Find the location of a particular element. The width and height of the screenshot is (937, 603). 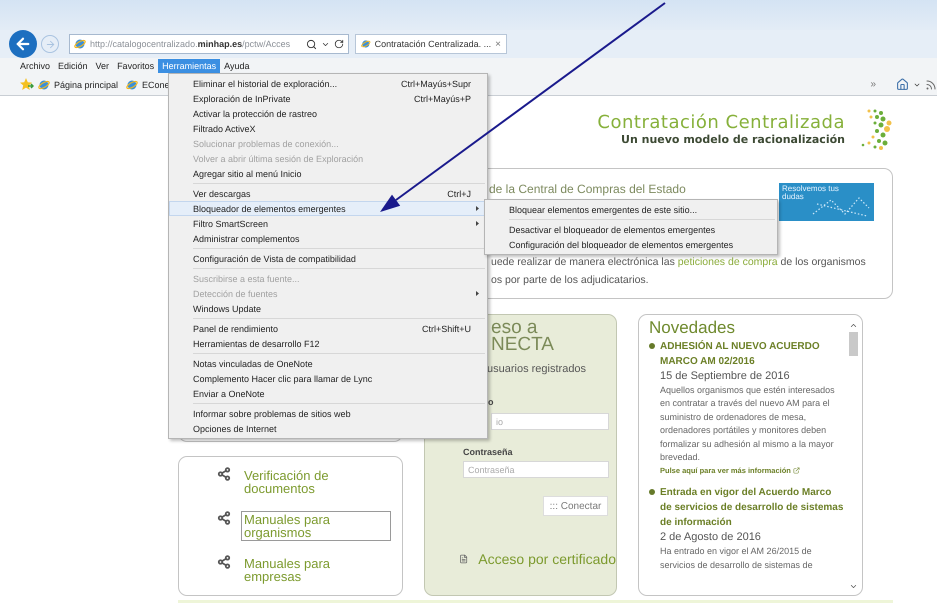

news-headline: Entrada en vigor del Acuerdo Marco de servicios de desarrollo de sistemas de información is located at coordinates (752, 507).